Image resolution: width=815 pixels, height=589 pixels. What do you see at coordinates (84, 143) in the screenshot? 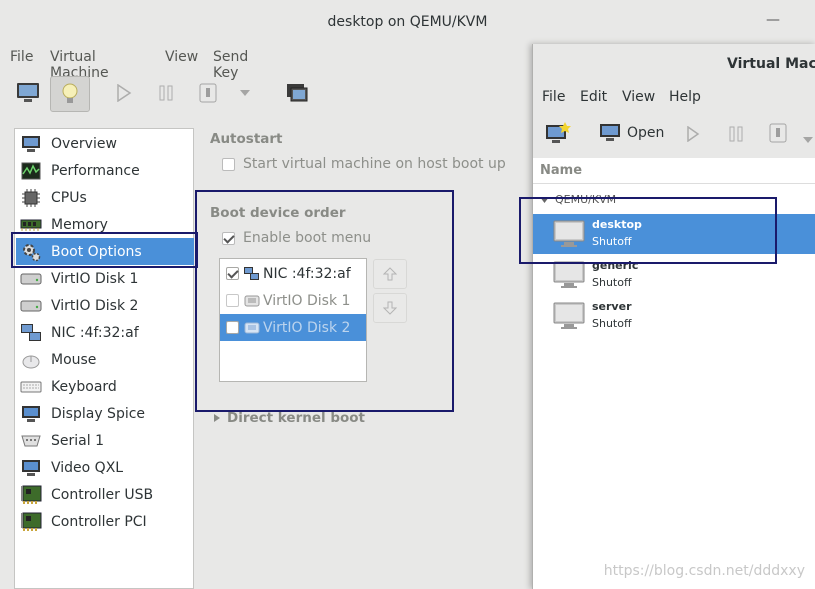
I see `hw-item-label: Overview` at bounding box center [84, 143].